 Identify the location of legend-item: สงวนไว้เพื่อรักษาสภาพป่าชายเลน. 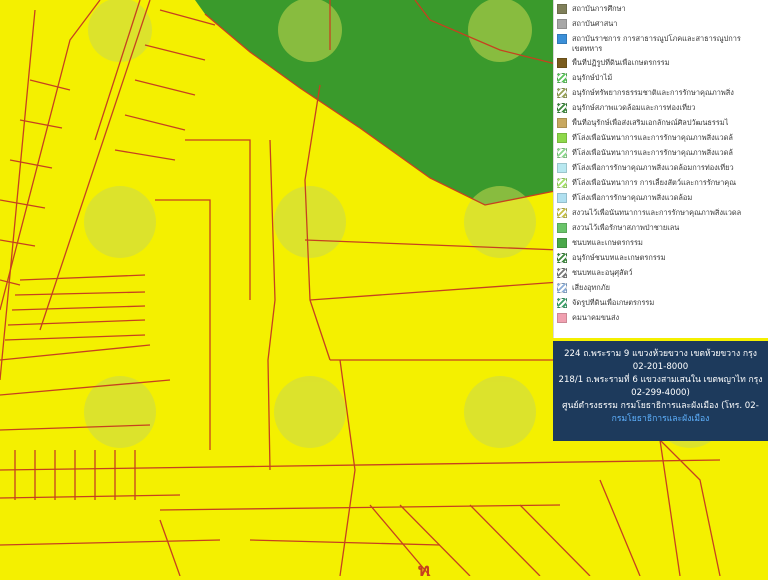
(661, 228).